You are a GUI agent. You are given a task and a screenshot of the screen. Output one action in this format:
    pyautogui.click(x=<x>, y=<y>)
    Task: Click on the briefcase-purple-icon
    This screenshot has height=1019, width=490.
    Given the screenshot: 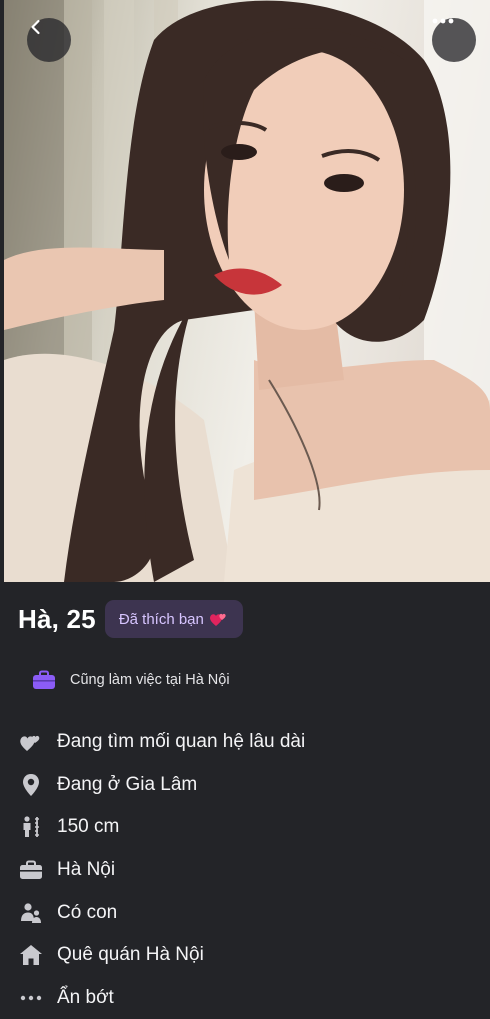 What is the action you would take?
    pyautogui.click(x=44, y=679)
    